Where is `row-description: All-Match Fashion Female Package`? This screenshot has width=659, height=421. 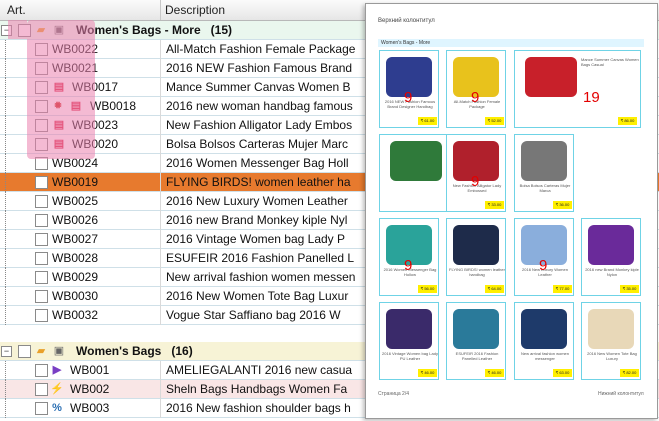
row-description: All-Match Fashion Female Package is located at coordinates (261, 49).